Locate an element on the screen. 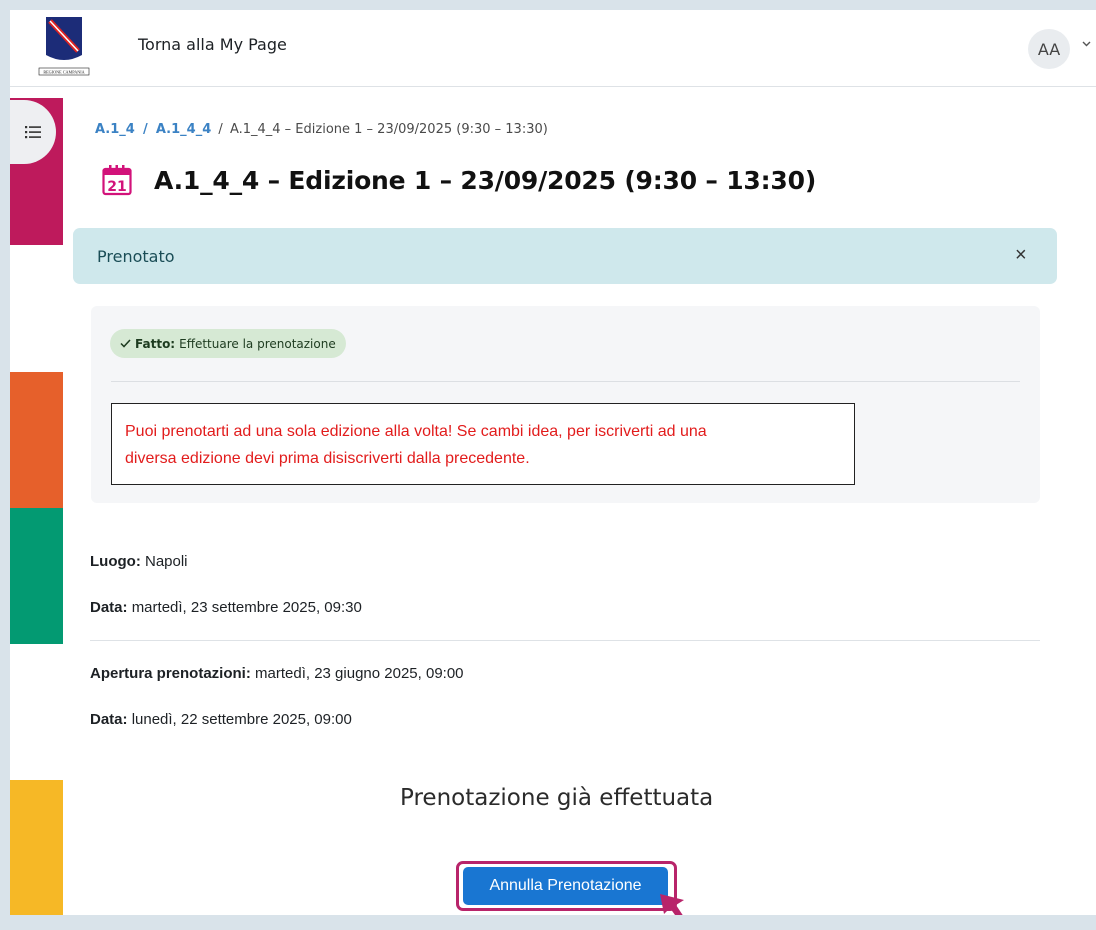 This screenshot has width=1096, height=930. breadcrumb-item-a1-4-4: A.1_4_4 is located at coordinates (183, 129).